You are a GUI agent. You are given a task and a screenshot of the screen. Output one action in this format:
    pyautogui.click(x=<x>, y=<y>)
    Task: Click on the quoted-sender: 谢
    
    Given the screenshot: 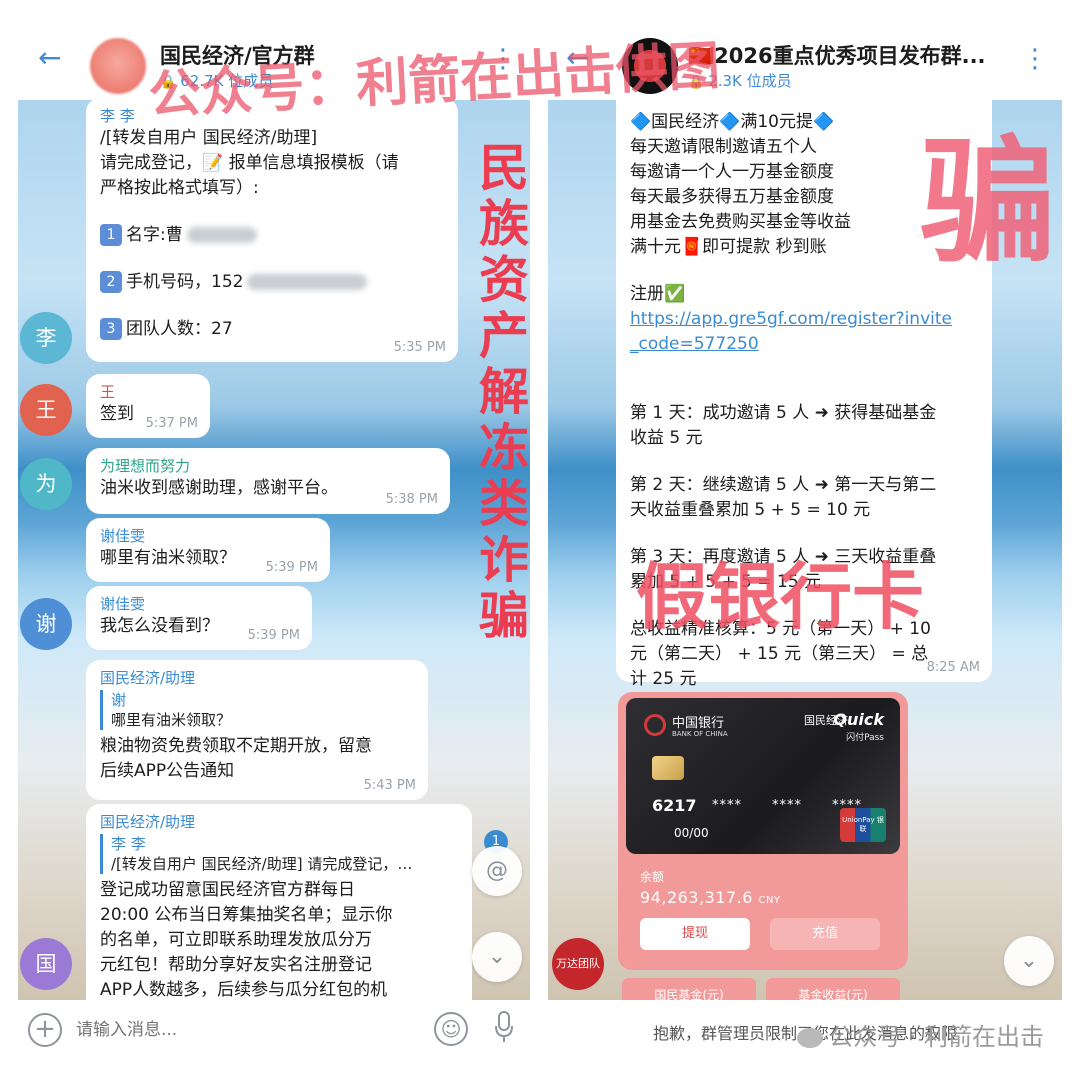 What is the action you would take?
    pyautogui.click(x=119, y=700)
    